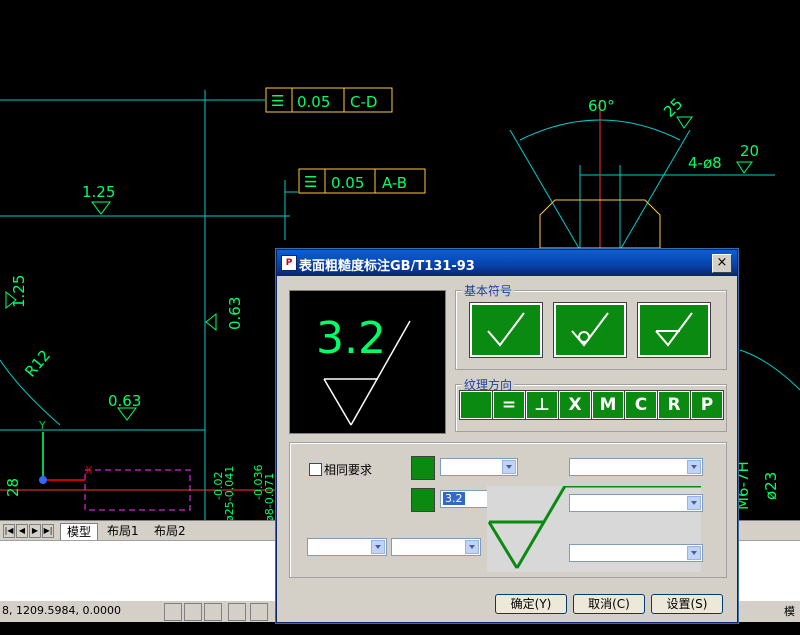  What do you see at coordinates (792, 619) in the screenshot?
I see `status-model-label: 模型` at bounding box center [792, 619].